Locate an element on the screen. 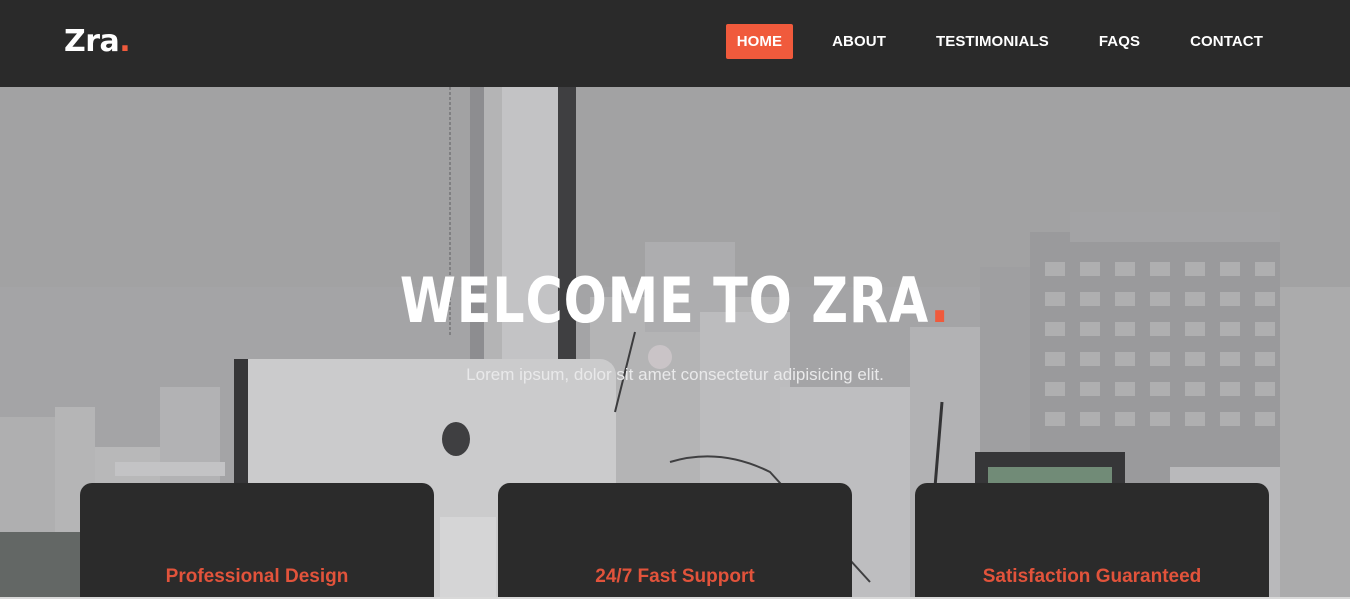  nav-about-link: ABOUT is located at coordinates (859, 41).